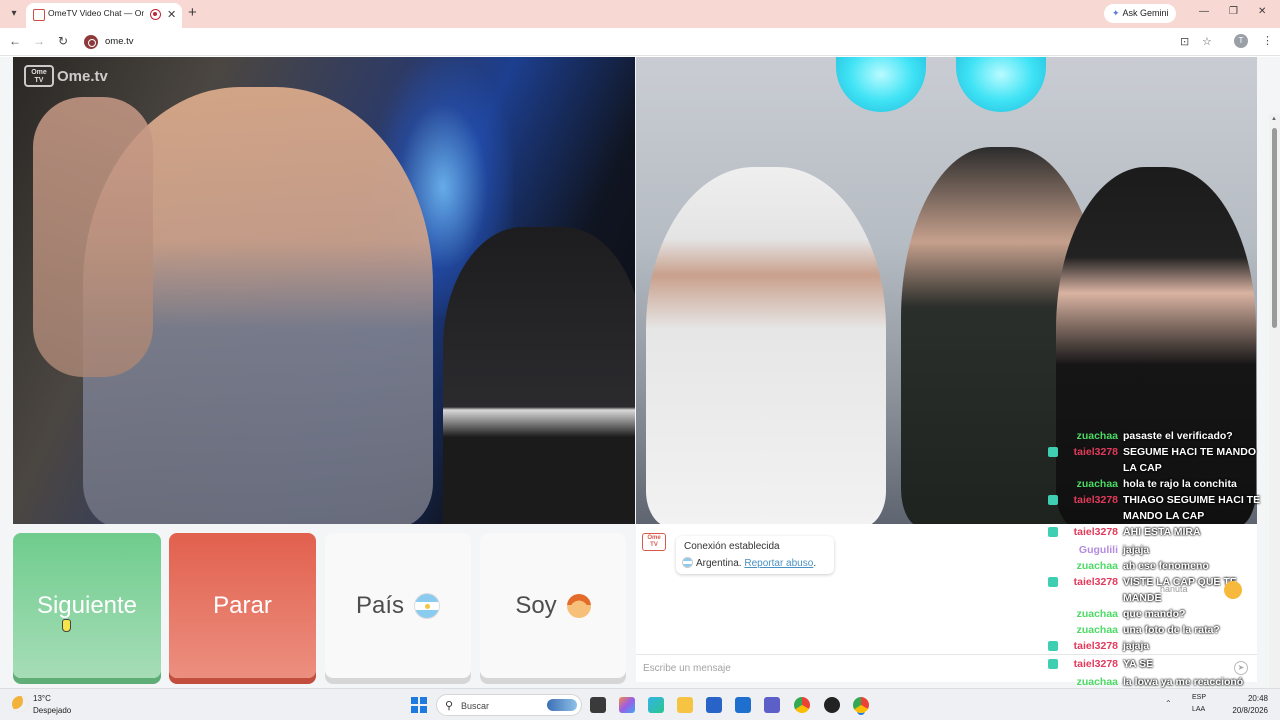 This screenshot has width=1280, height=720. What do you see at coordinates (743, 705) in the screenshot?
I see `outlook-icon` at bounding box center [743, 705].